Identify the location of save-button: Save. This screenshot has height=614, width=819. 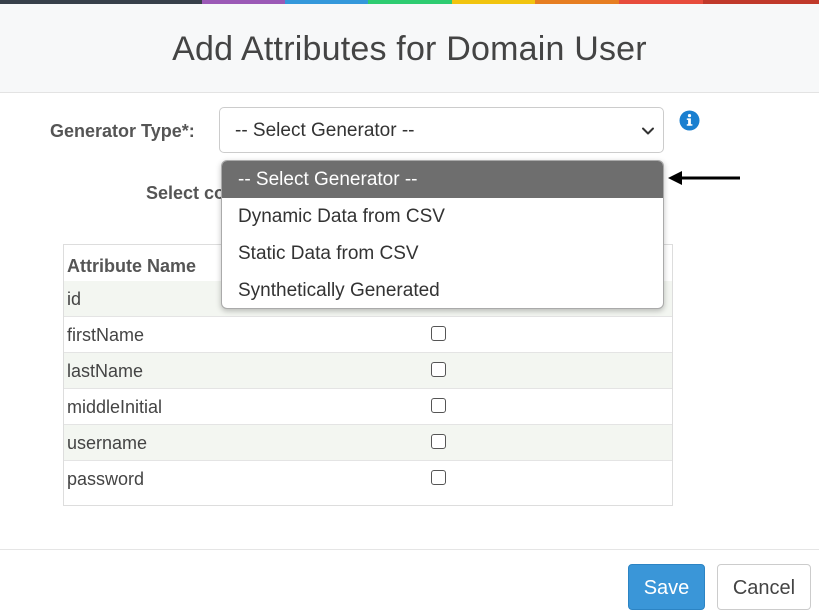
(666, 587).